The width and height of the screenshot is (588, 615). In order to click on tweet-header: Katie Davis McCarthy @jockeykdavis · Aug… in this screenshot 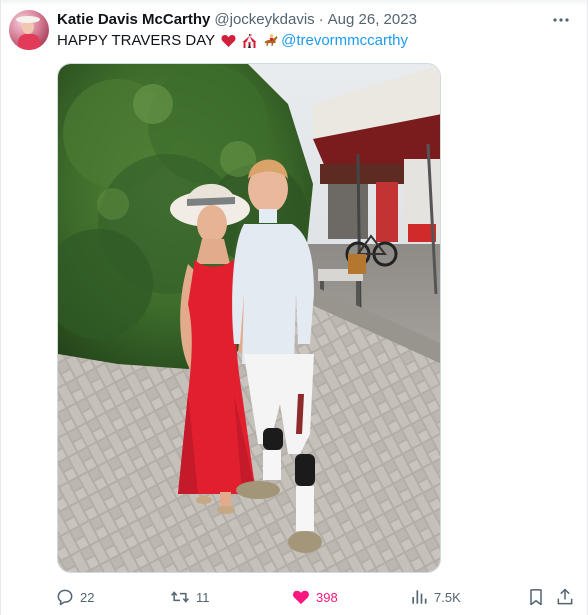, I will do `click(237, 19)`.